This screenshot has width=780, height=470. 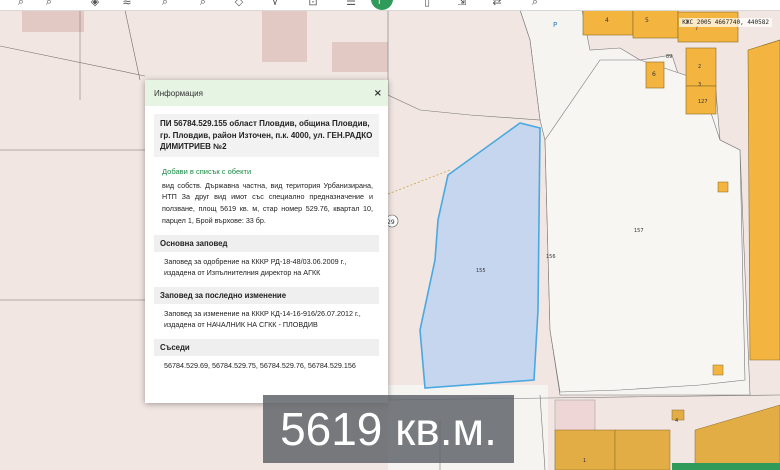 What do you see at coordinates (427, 4) in the screenshot?
I see `ruler-icon: ▯` at bounding box center [427, 4].